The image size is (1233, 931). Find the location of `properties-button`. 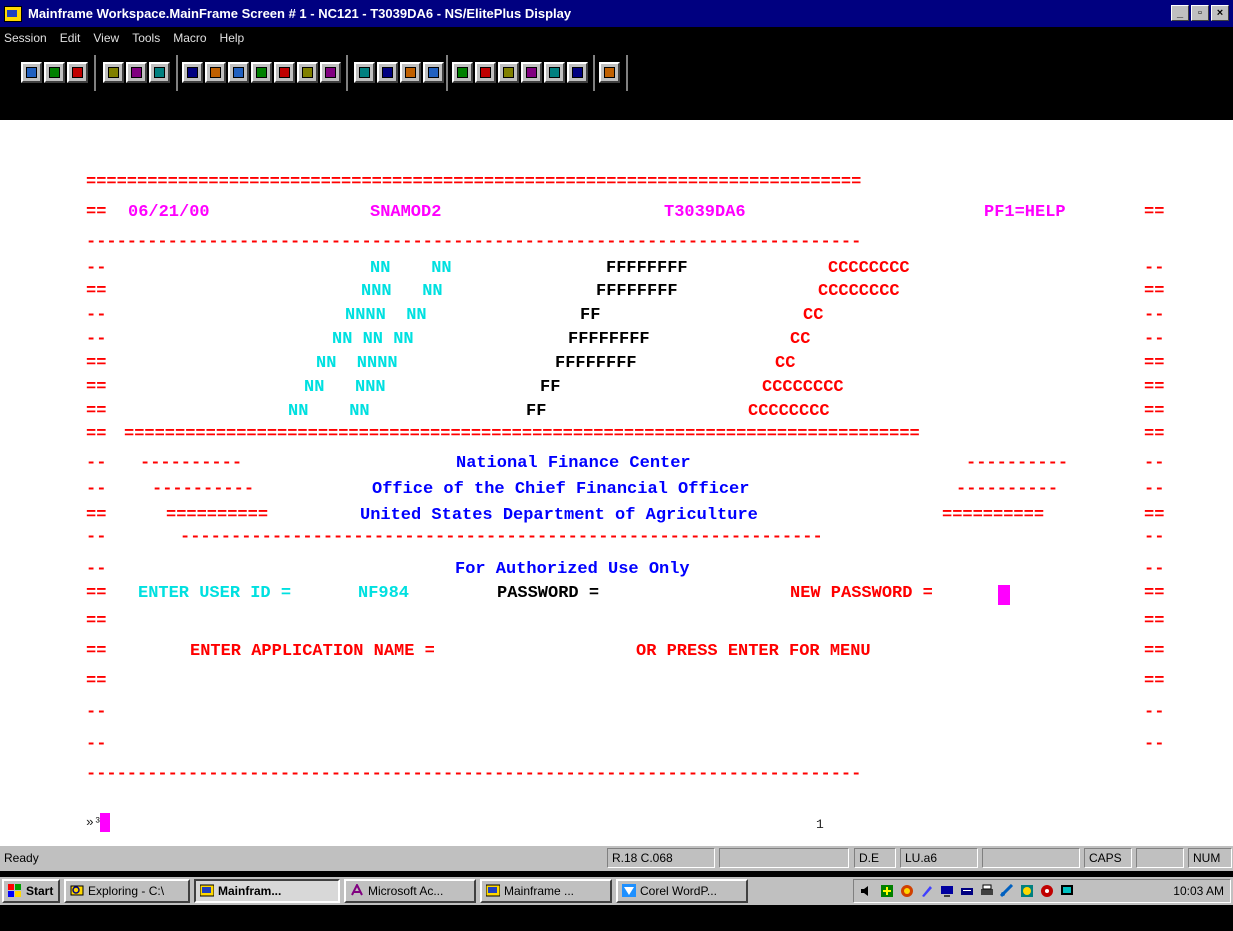

properties-button is located at coordinates (77, 72).